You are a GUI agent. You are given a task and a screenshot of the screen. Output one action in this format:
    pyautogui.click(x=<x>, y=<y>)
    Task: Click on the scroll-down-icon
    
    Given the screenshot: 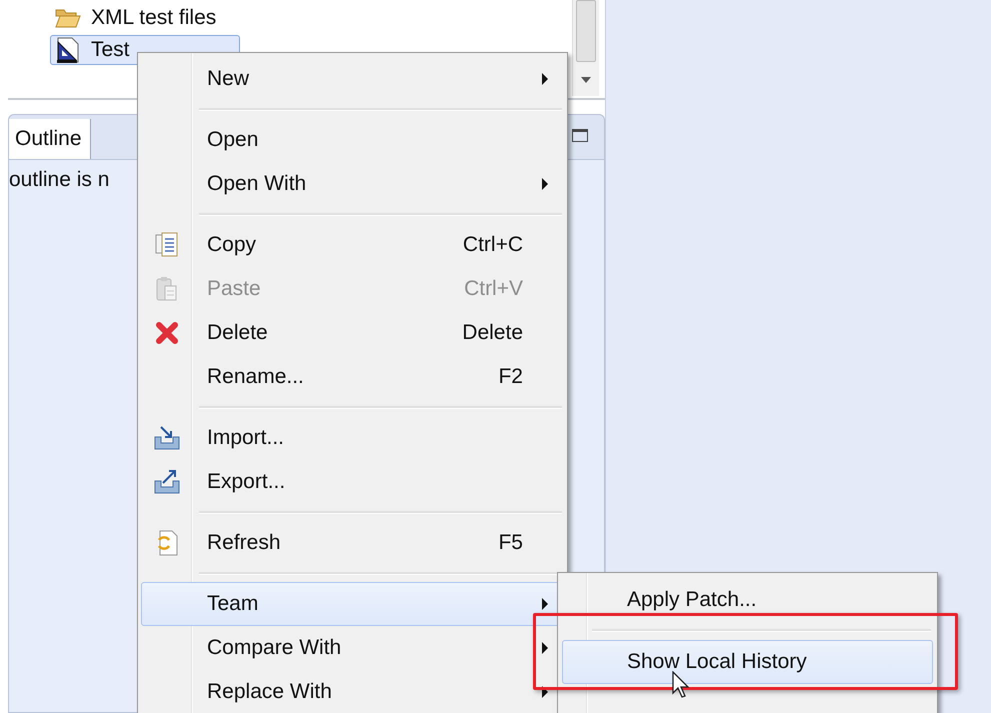 What is the action you would take?
    pyautogui.click(x=586, y=80)
    